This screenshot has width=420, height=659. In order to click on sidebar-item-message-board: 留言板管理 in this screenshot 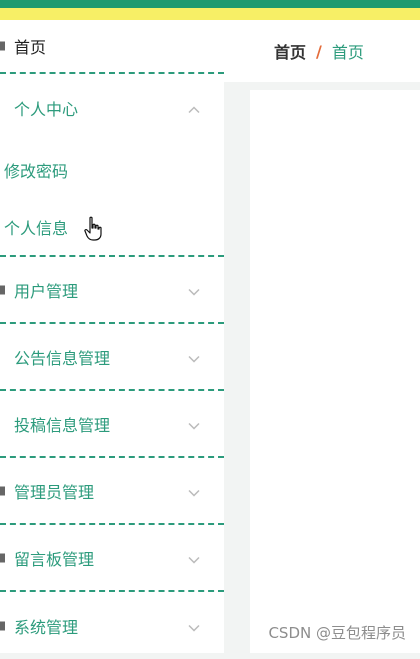, I will do `click(112, 558)`.